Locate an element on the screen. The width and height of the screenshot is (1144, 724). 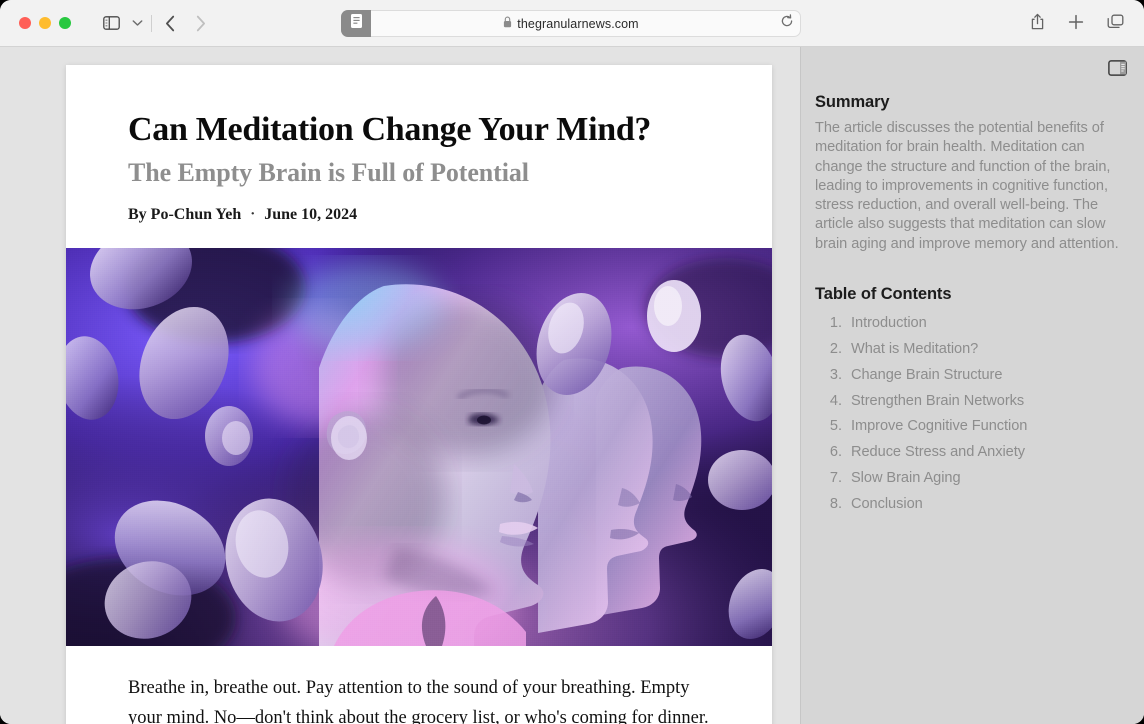
forward-button is located at coordinates (200, 23).